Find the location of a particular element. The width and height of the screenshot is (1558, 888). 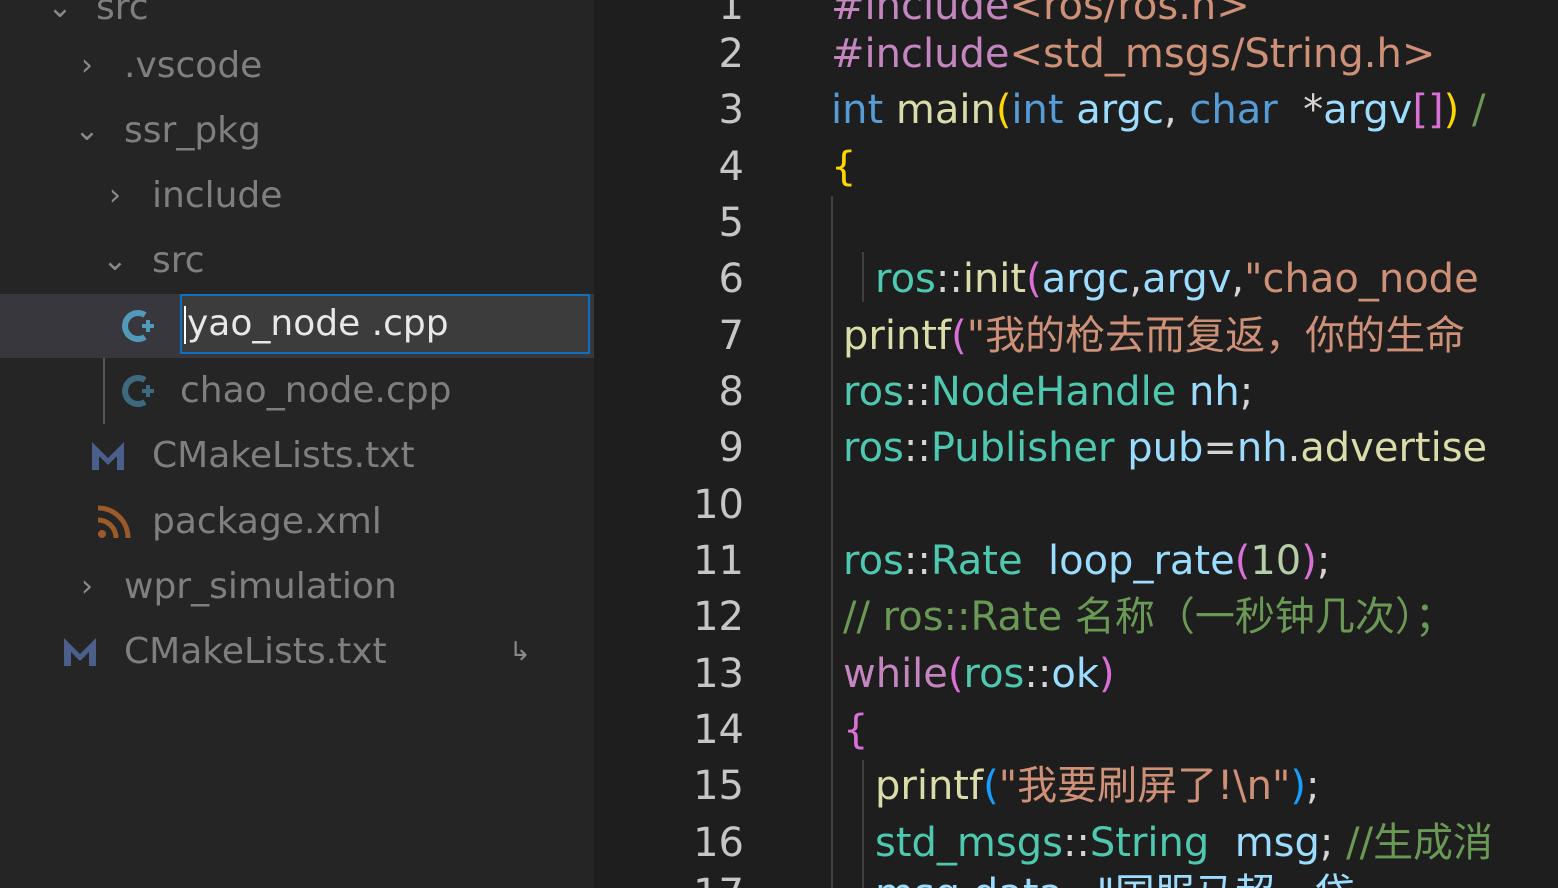

rename-input-value: yao_node .cpp is located at coordinates (318, 323).